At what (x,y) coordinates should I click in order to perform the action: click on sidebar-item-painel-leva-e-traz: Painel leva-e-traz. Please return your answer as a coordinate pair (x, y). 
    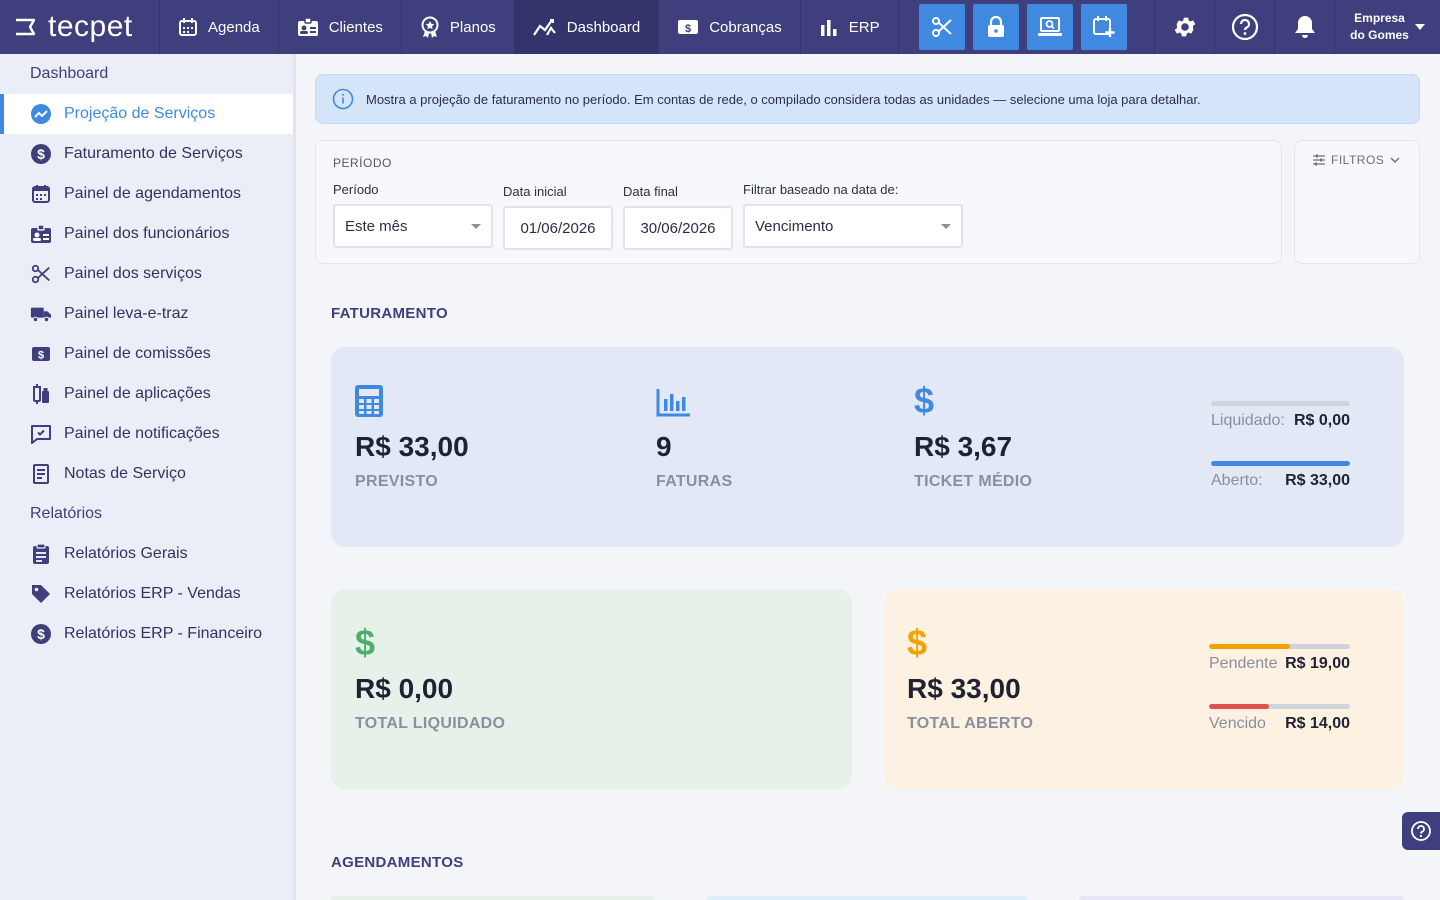
    Looking at the image, I should click on (146, 314).